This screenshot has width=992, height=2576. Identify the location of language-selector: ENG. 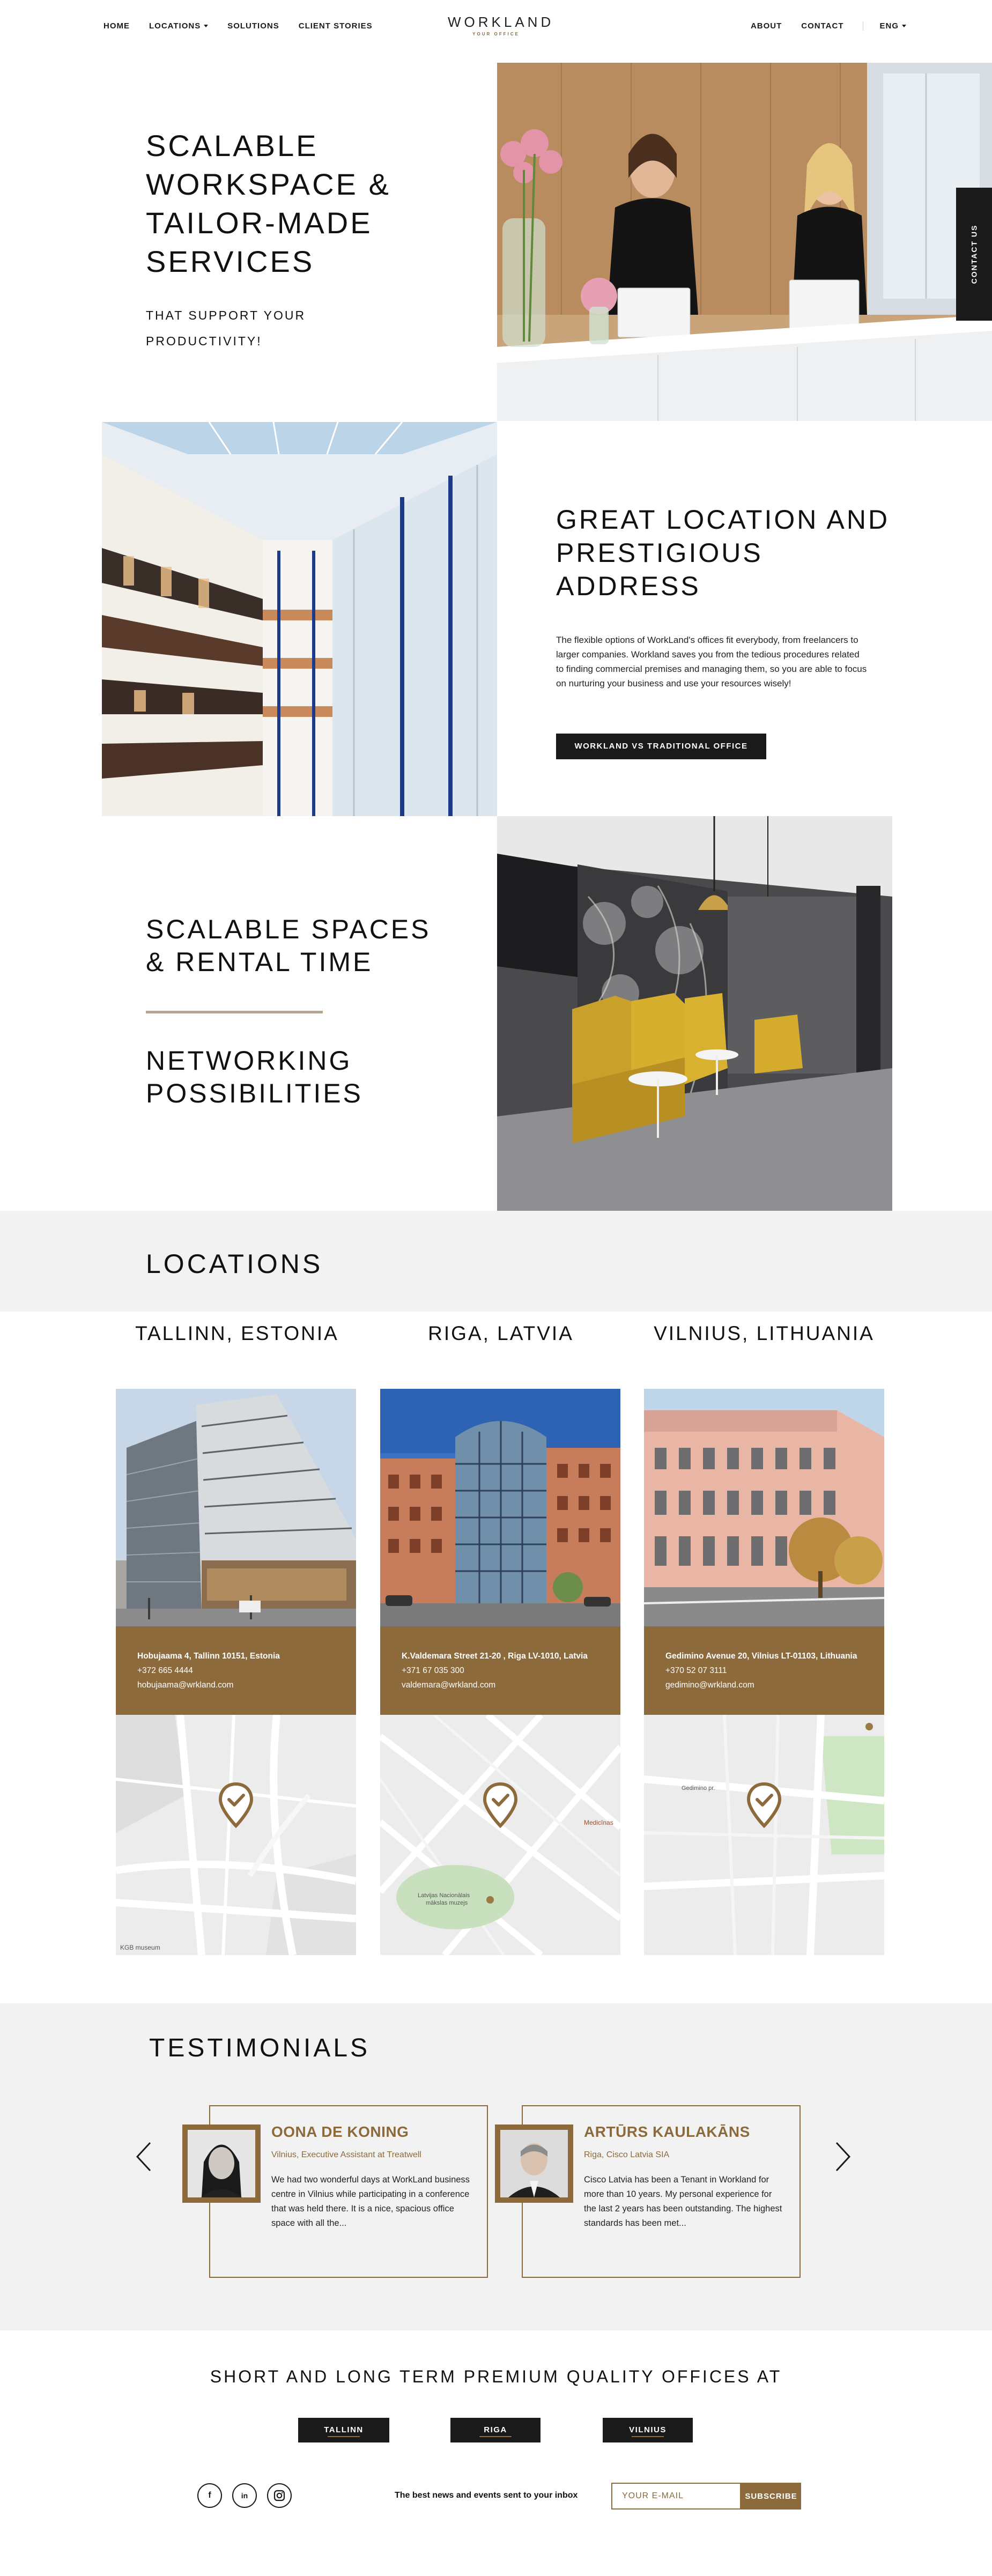
(884, 26).